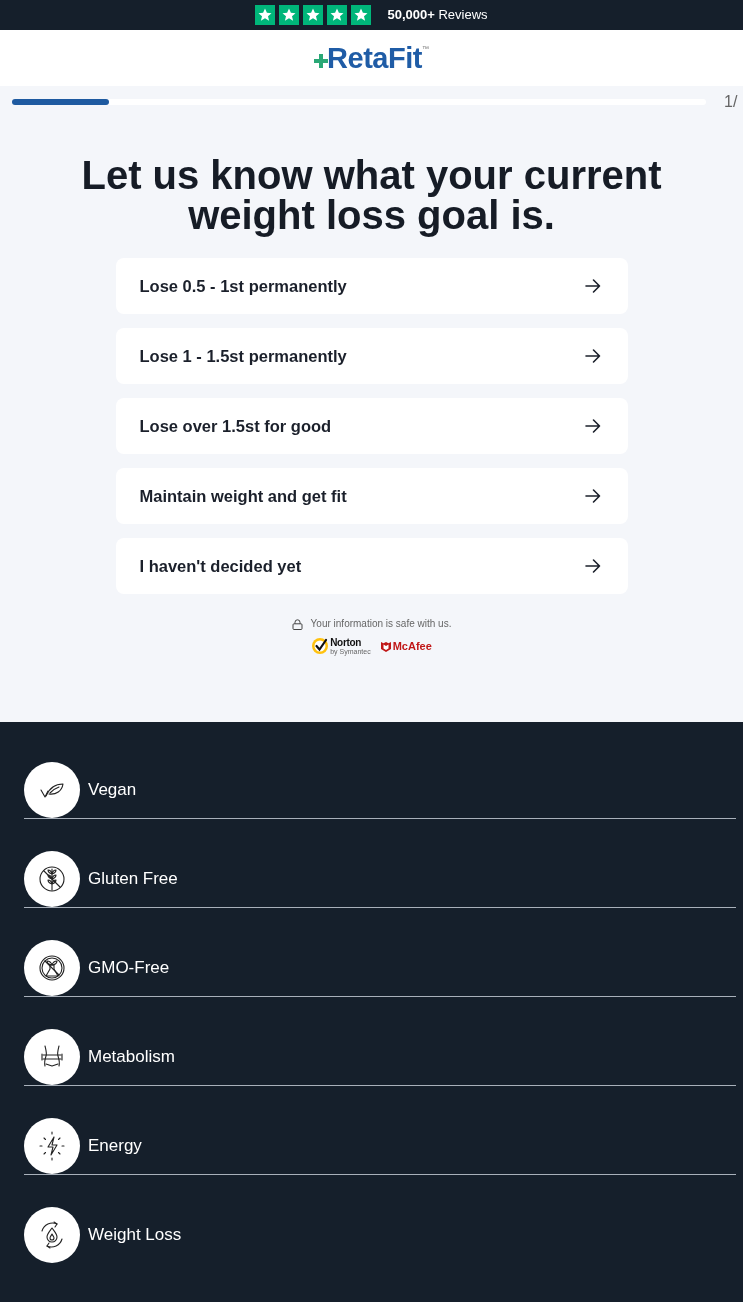  I want to click on plus-icon, so click(321, 61).